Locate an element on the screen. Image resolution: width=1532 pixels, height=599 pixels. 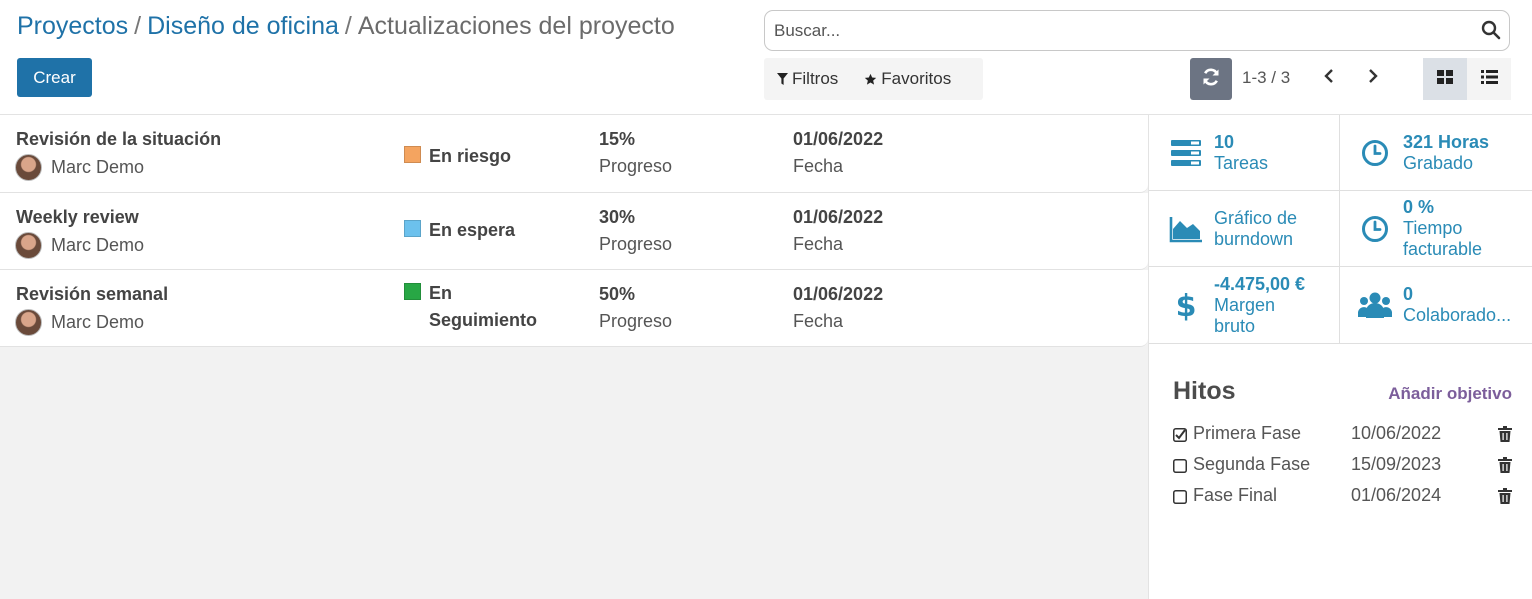
page-title: Actualizaciones del proyecto is located at coordinates (516, 26).